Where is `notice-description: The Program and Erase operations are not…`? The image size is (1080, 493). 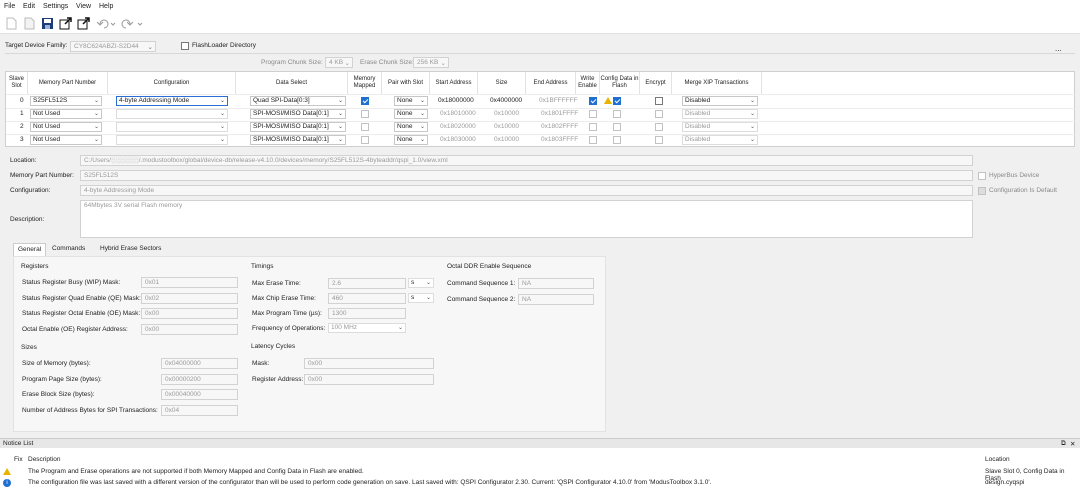 notice-description: The Program and Erase operations are not… is located at coordinates (196, 471).